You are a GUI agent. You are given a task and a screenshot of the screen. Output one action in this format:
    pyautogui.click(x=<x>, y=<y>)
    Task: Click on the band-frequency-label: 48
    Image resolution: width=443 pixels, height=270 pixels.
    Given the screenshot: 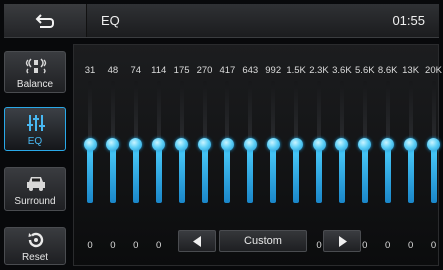 What is the action you would take?
    pyautogui.click(x=113, y=70)
    